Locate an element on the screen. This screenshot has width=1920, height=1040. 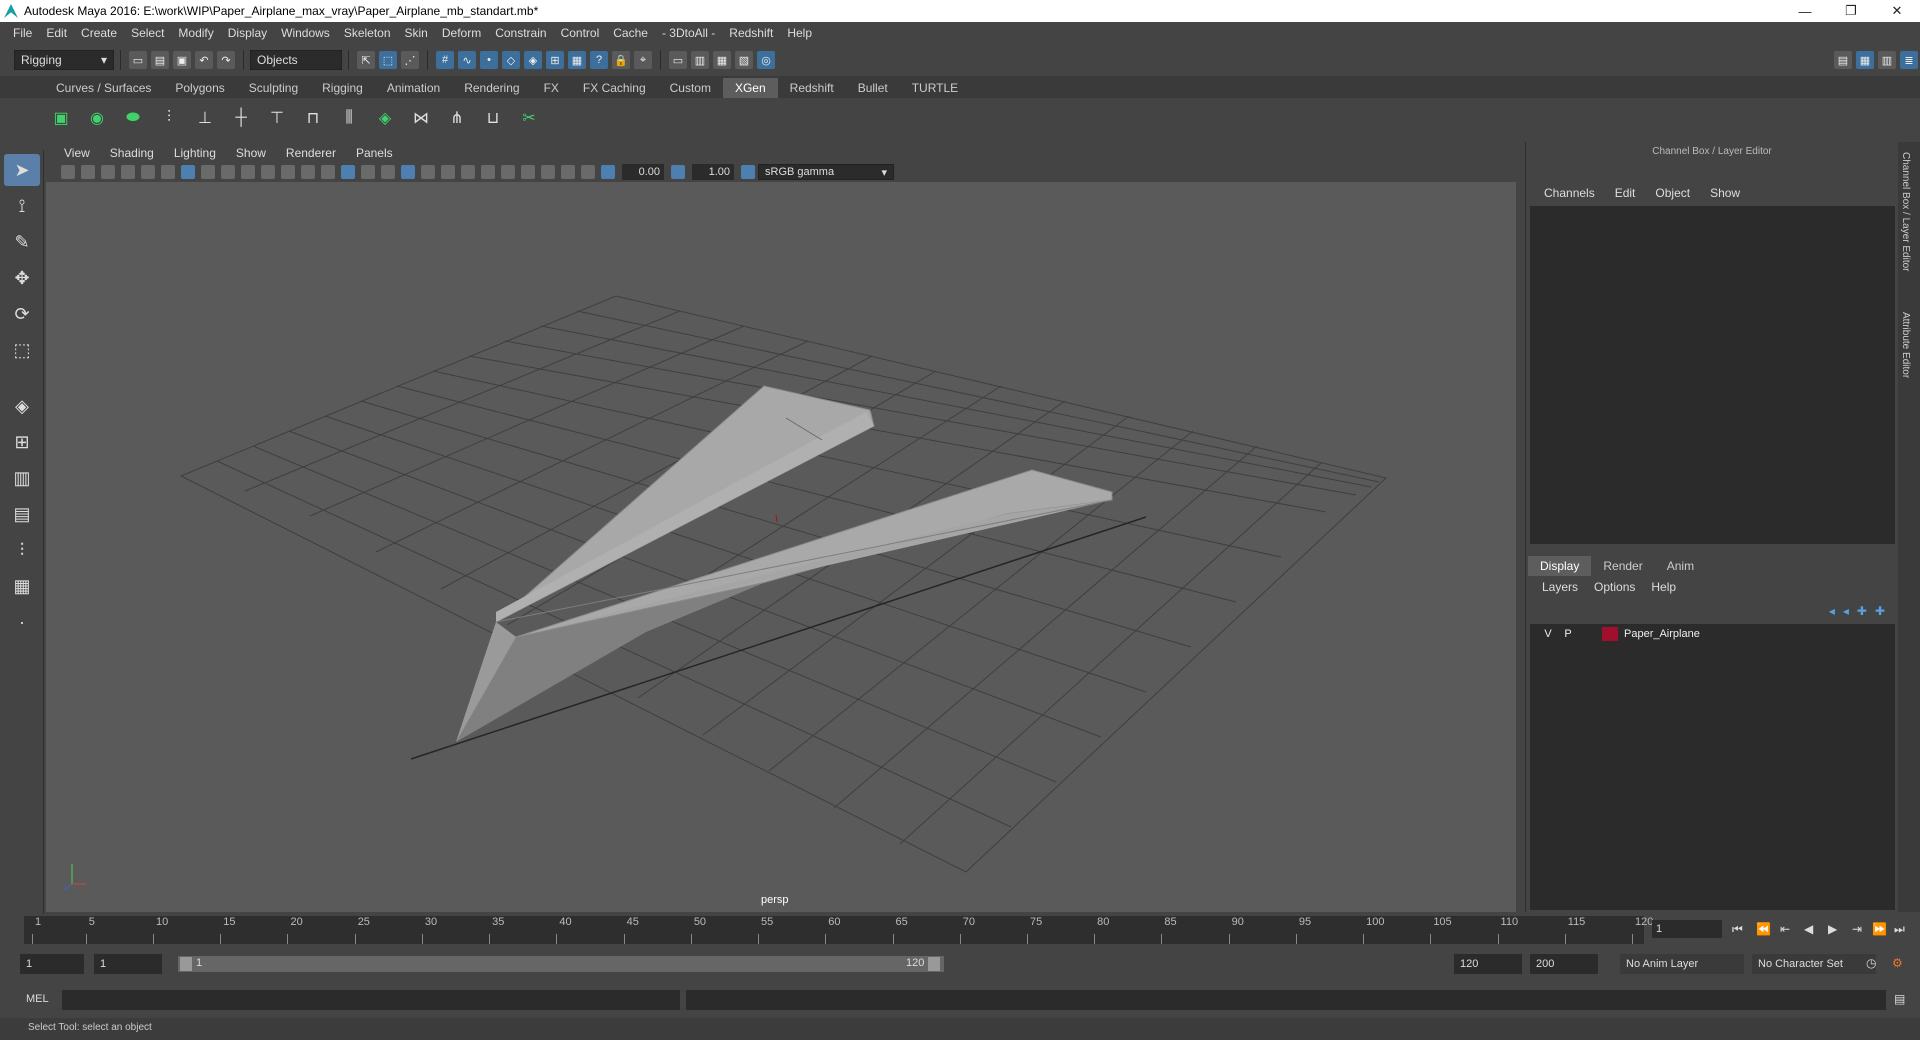
grid-toggle-icon is located at coordinates (188, 172).